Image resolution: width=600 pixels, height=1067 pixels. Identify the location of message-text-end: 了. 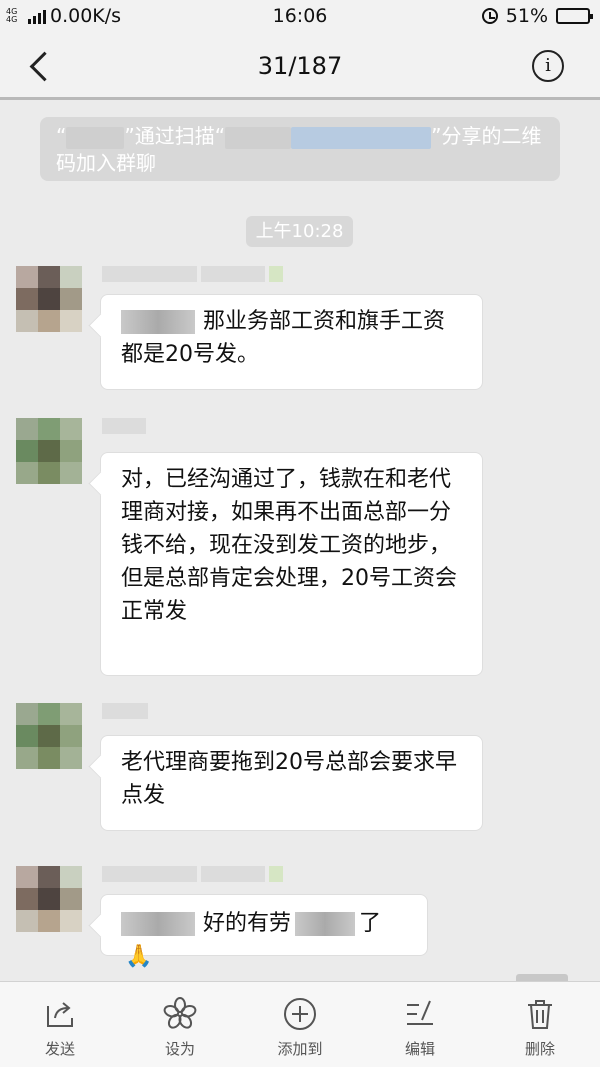
(370, 923).